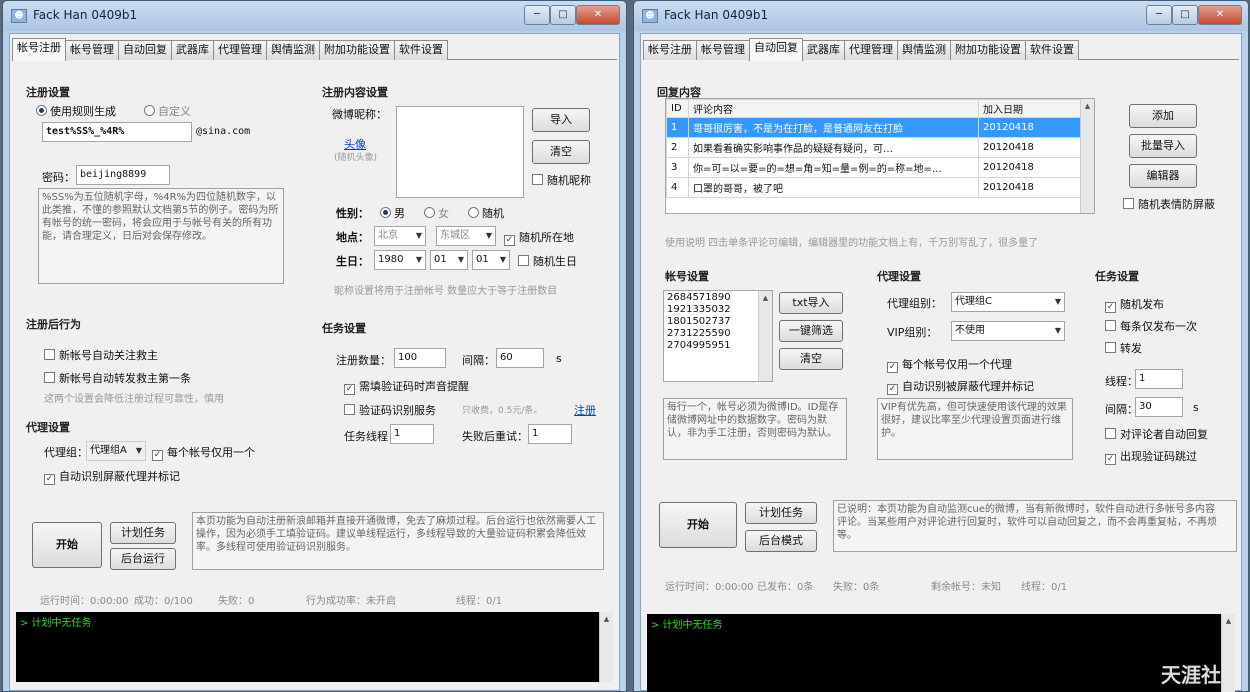 The image size is (1250, 692). Describe the element at coordinates (1163, 176) in the screenshot. I see `editor-button: 编辑器` at that location.